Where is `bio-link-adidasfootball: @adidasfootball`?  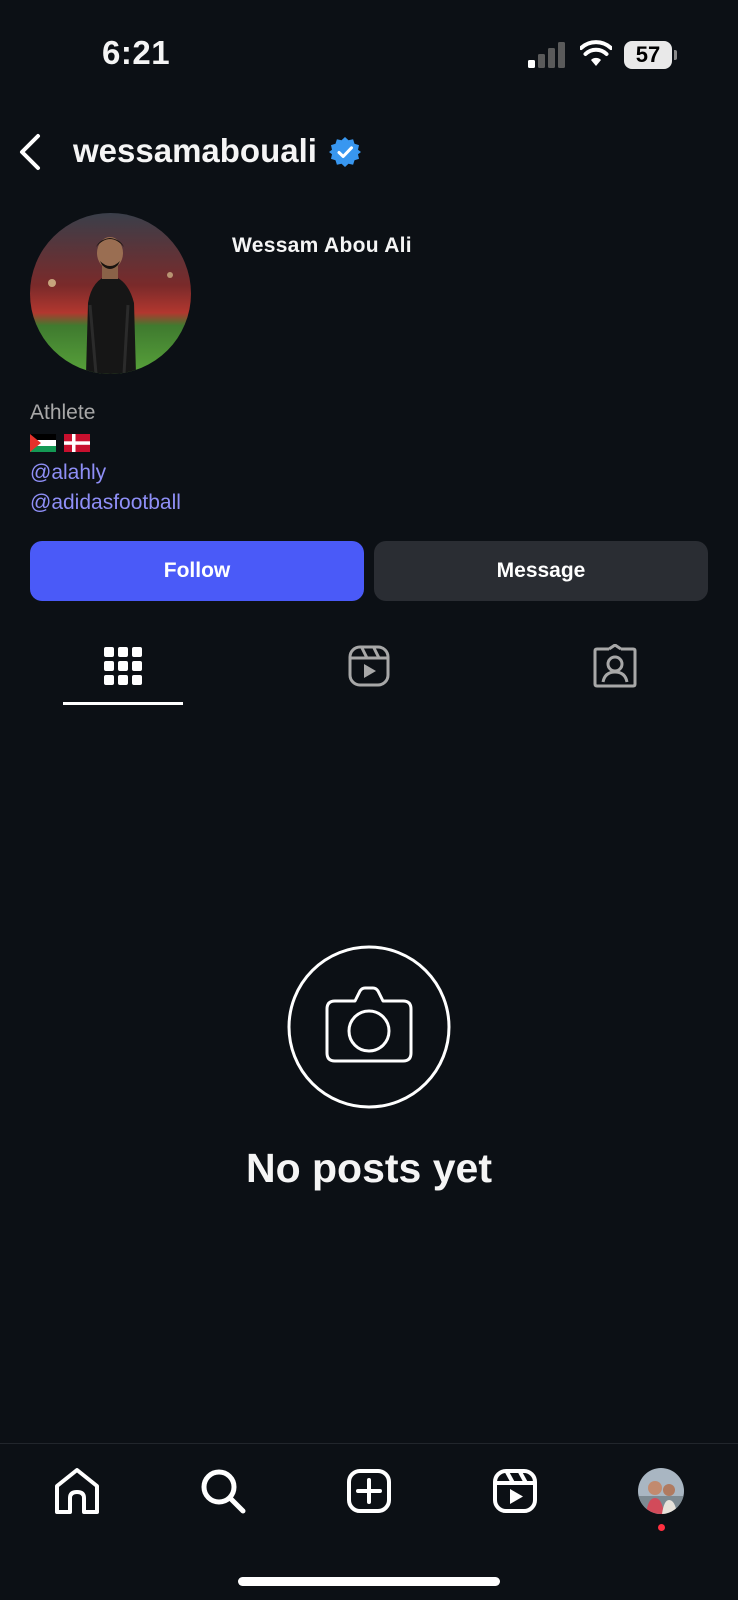 bio-link-adidasfootball: @adidasfootball is located at coordinates (105, 503).